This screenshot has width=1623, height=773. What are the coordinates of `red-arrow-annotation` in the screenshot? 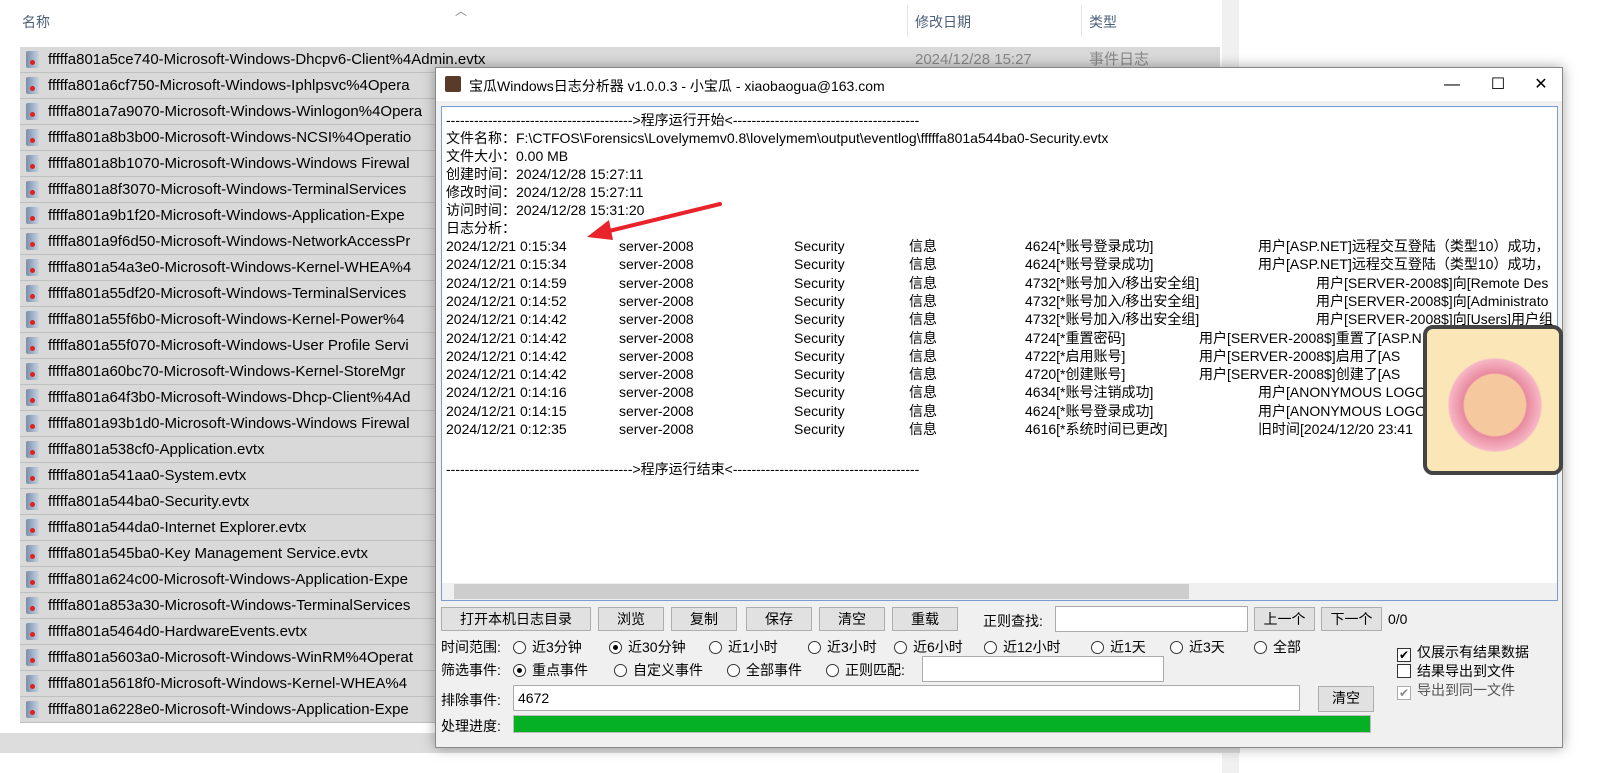 It's located at (654, 221).